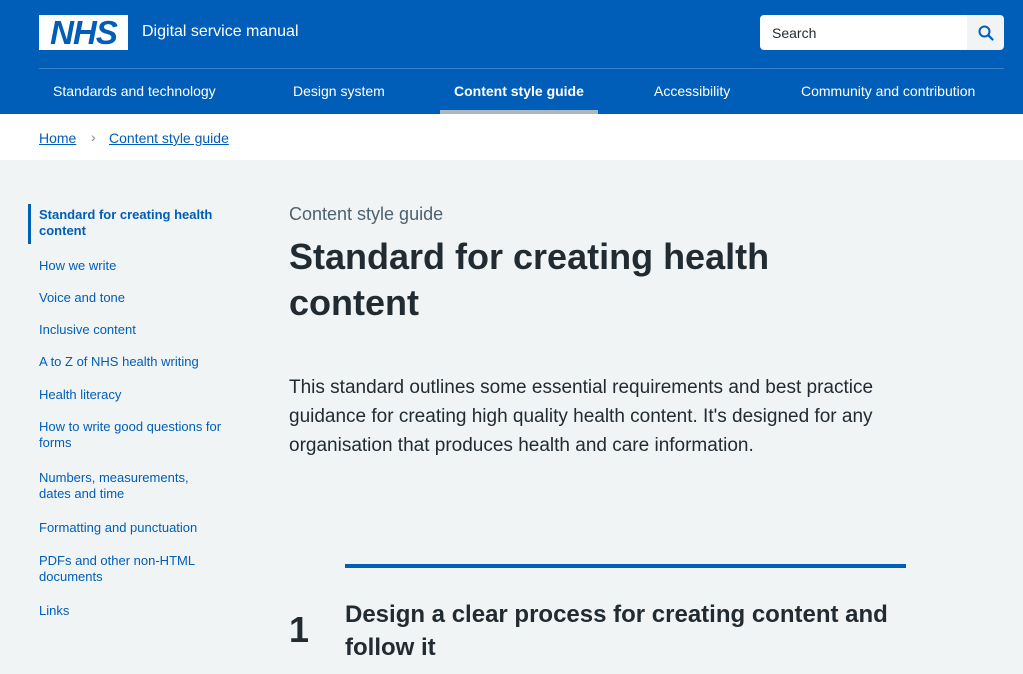 This screenshot has height=674, width=1023. What do you see at coordinates (511, 137) in the screenshot?
I see `breadcrumb: Home › Content style guide` at bounding box center [511, 137].